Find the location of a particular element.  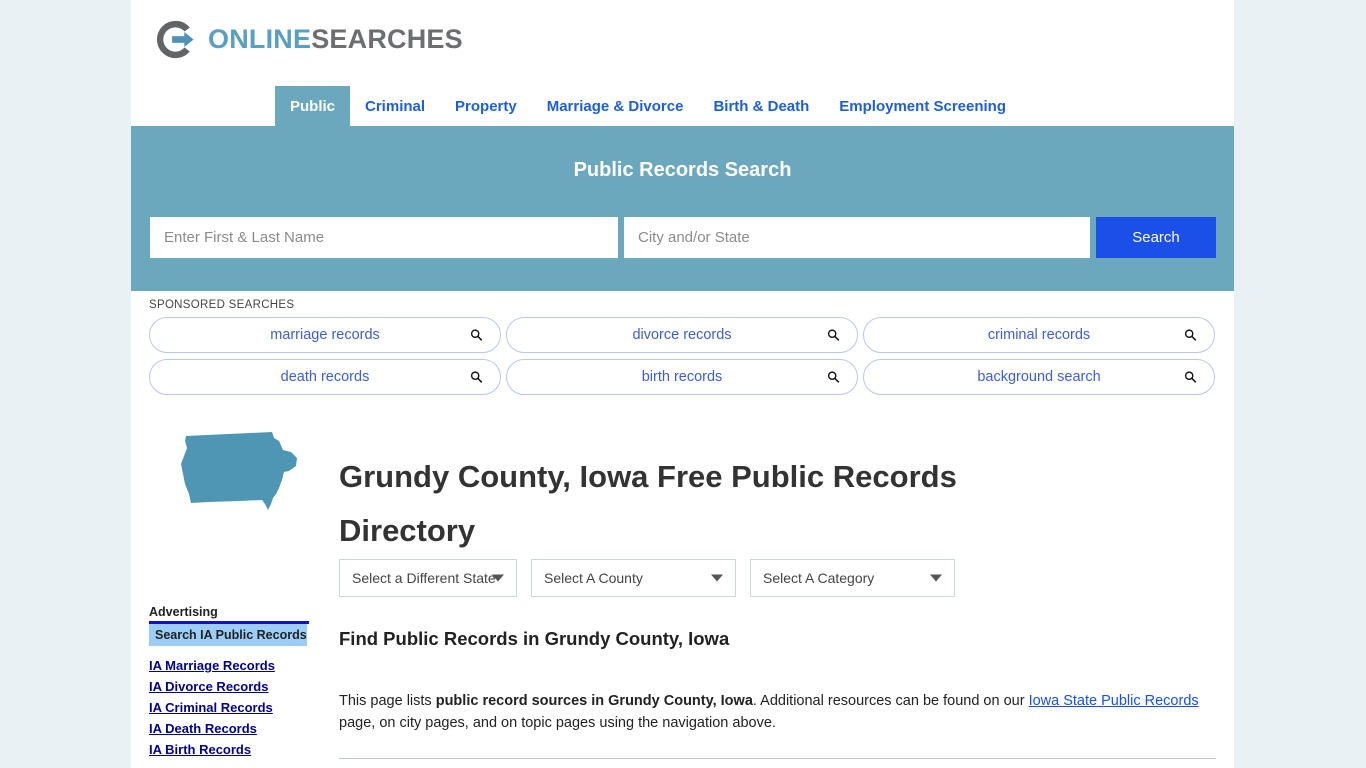

select-label: Select A County is located at coordinates (593, 578).